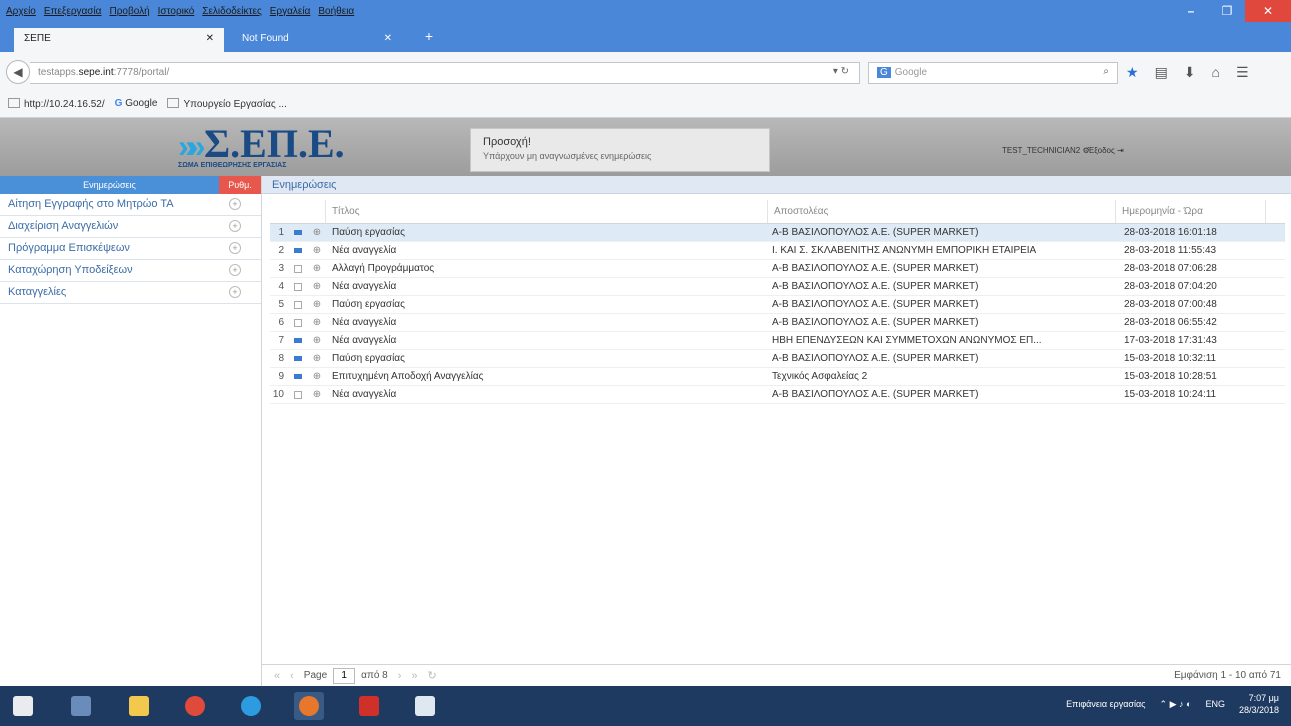 This screenshot has width=1291, height=726. I want to click on window-controls: – ❐ ✕, so click(1232, 11).